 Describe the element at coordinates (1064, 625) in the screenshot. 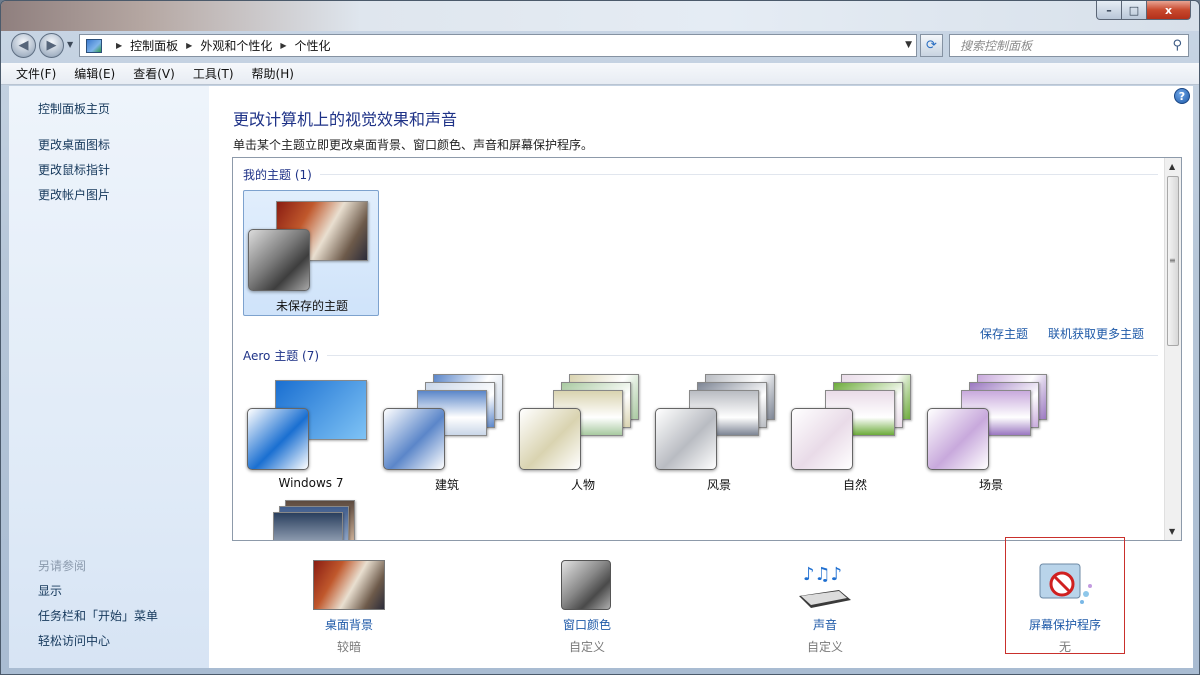

I see `setting-label: 屏幕保护程序` at that location.